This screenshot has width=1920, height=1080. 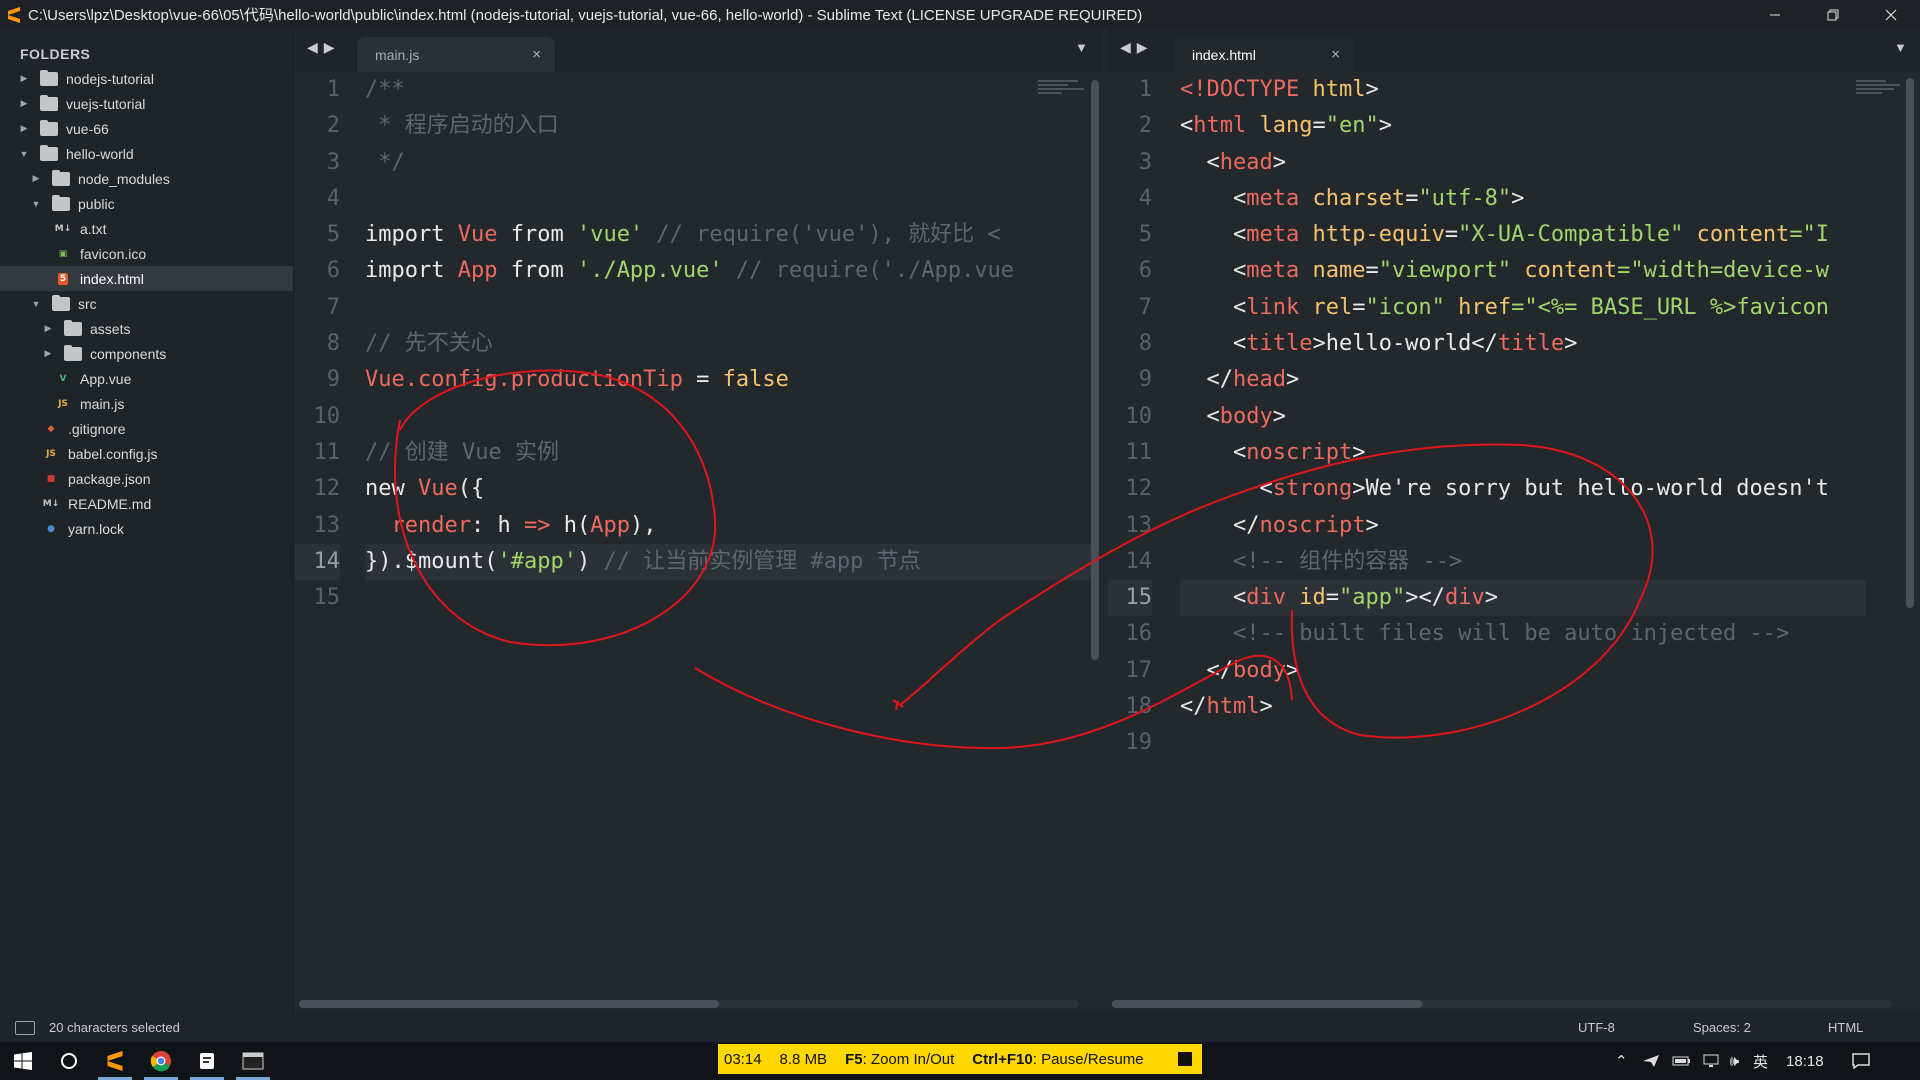 I want to click on sidebar-item-public: ▼ public, so click(x=146, y=203).